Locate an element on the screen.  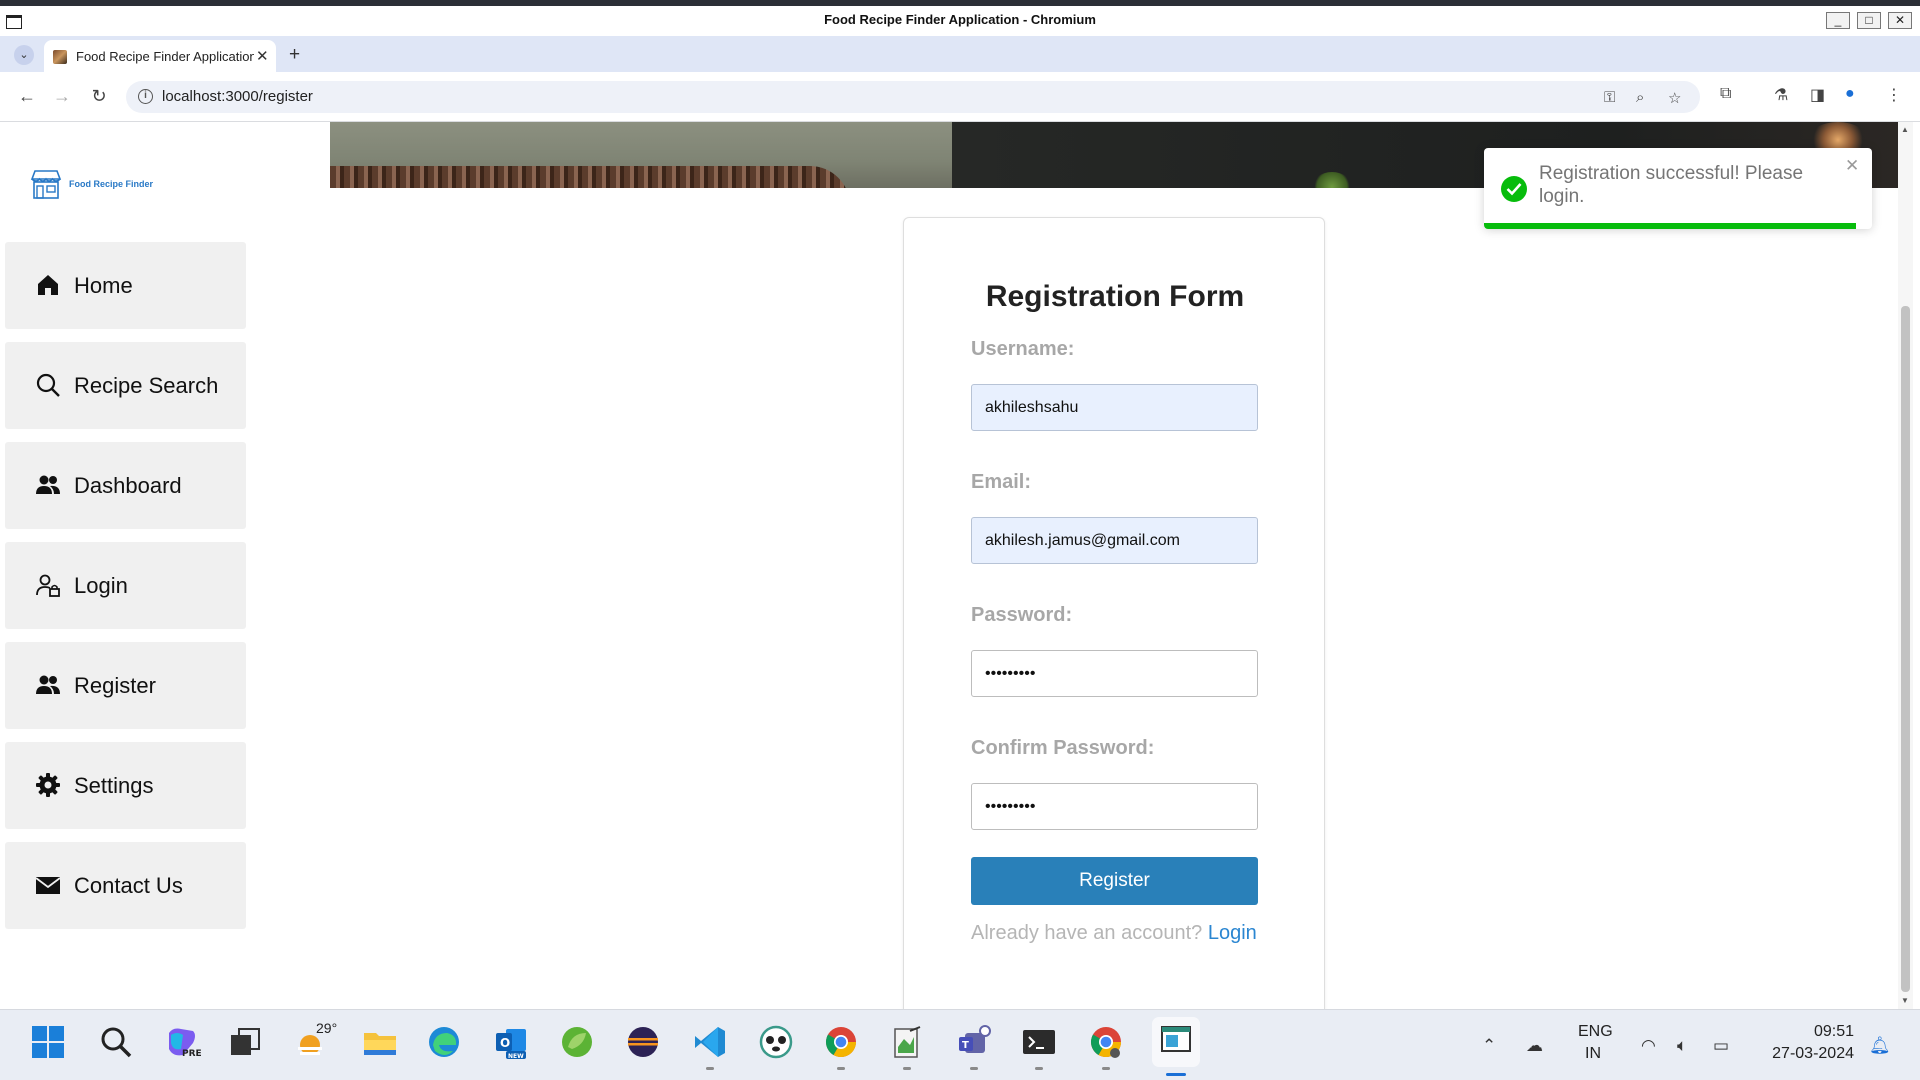
edge-icon is located at coordinates (444, 1042).